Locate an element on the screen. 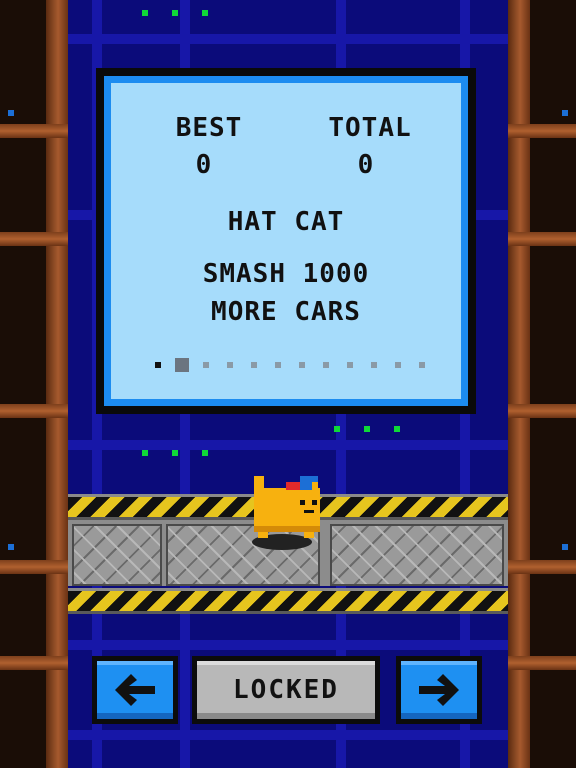  character-name: HAT CAT is located at coordinates (286, 222).